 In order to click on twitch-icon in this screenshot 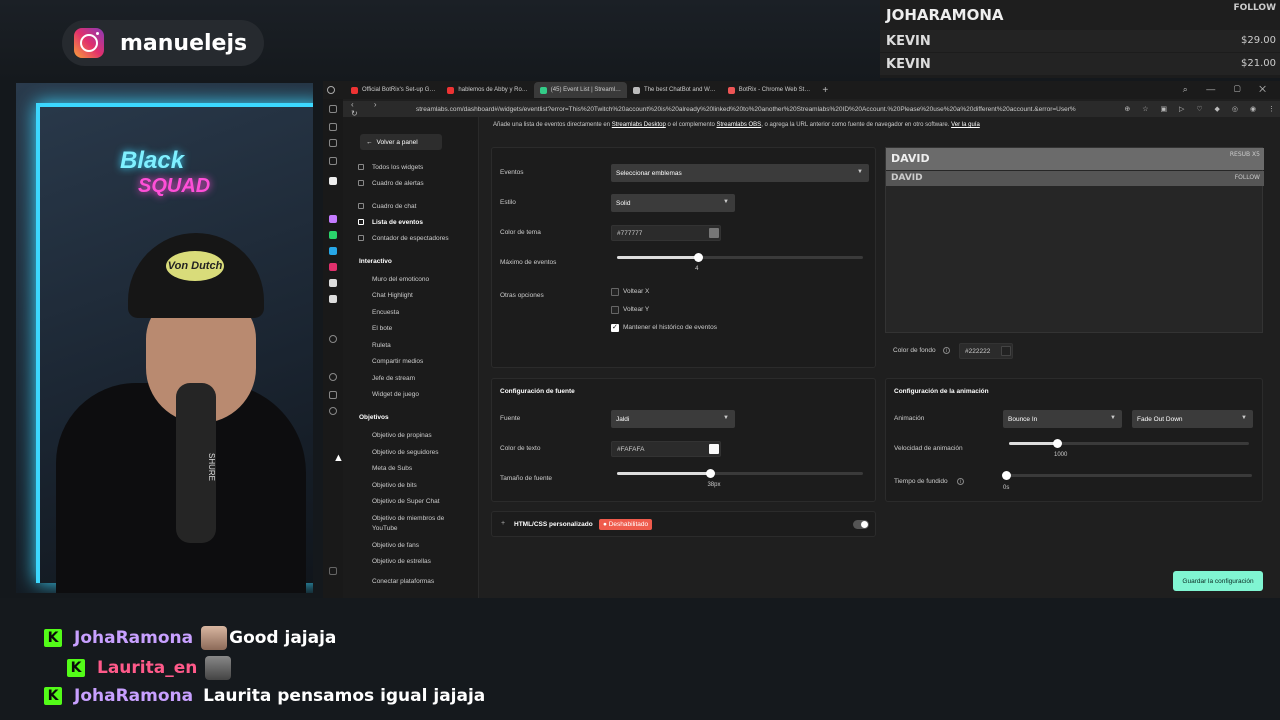, I will do `click(333, 219)`.